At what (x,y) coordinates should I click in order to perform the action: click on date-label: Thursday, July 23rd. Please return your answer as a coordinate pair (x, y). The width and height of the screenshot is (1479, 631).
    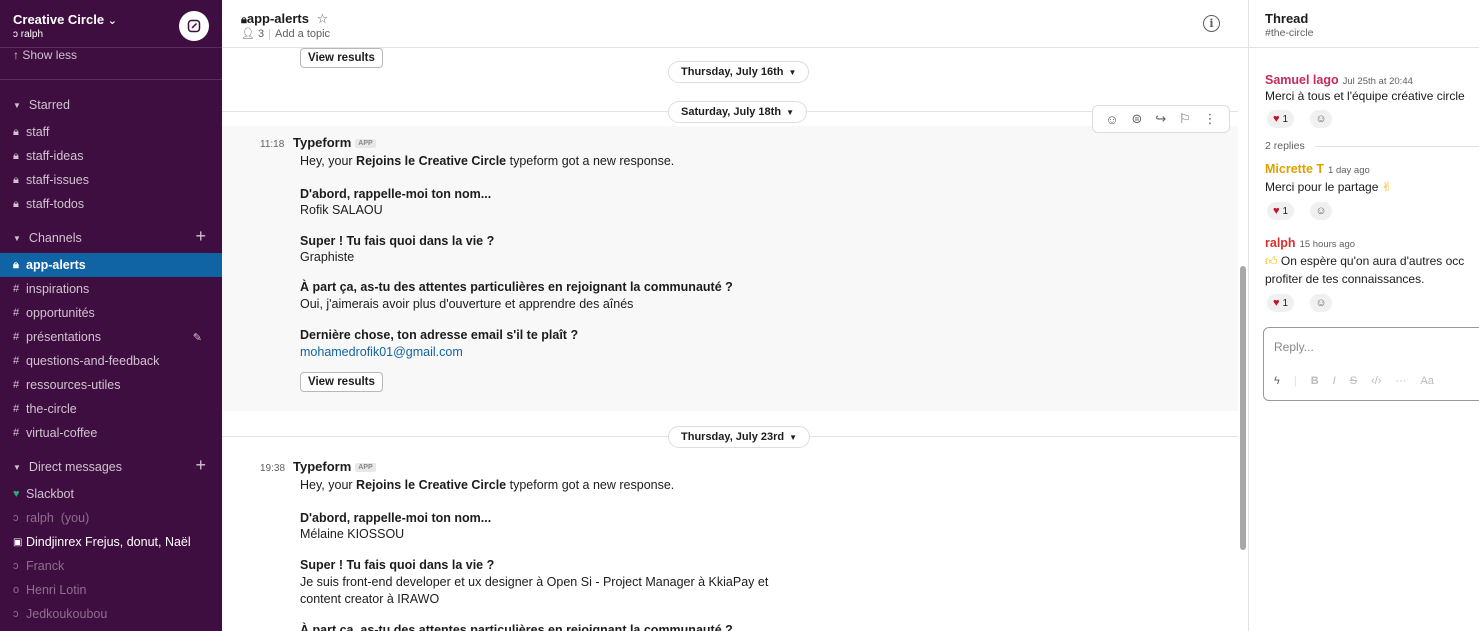
    Looking at the image, I should click on (733, 437).